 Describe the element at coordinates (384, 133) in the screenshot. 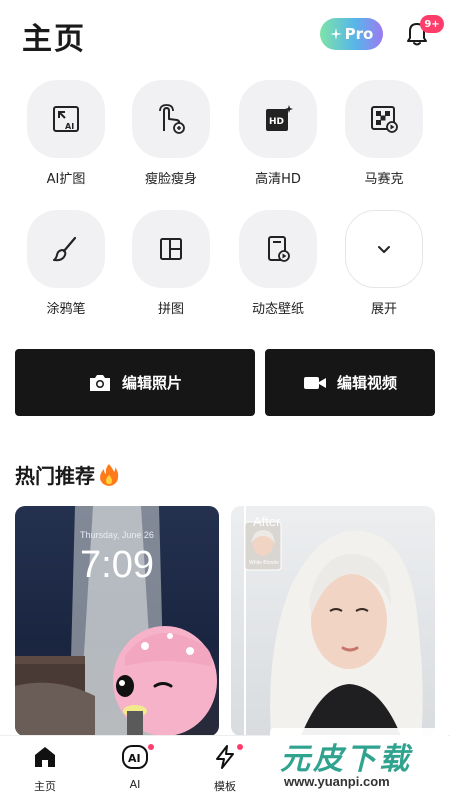

I see `tool-mosaic: 马赛克` at that location.